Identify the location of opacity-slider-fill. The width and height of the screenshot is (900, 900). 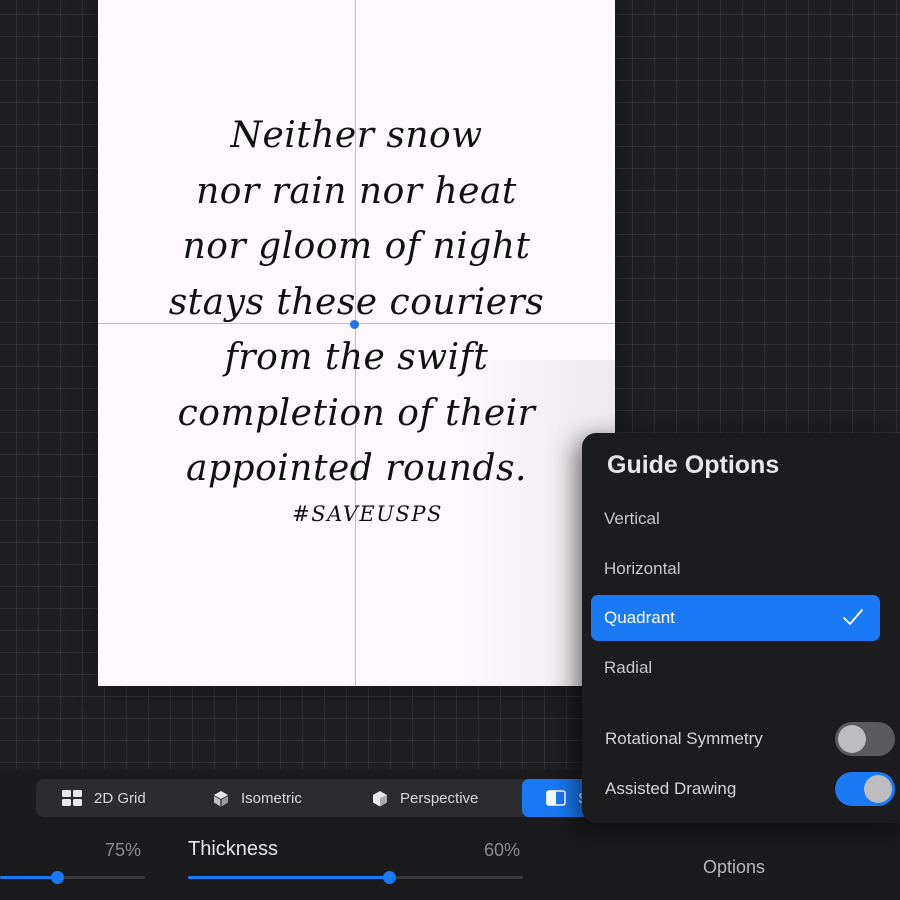
(28, 877).